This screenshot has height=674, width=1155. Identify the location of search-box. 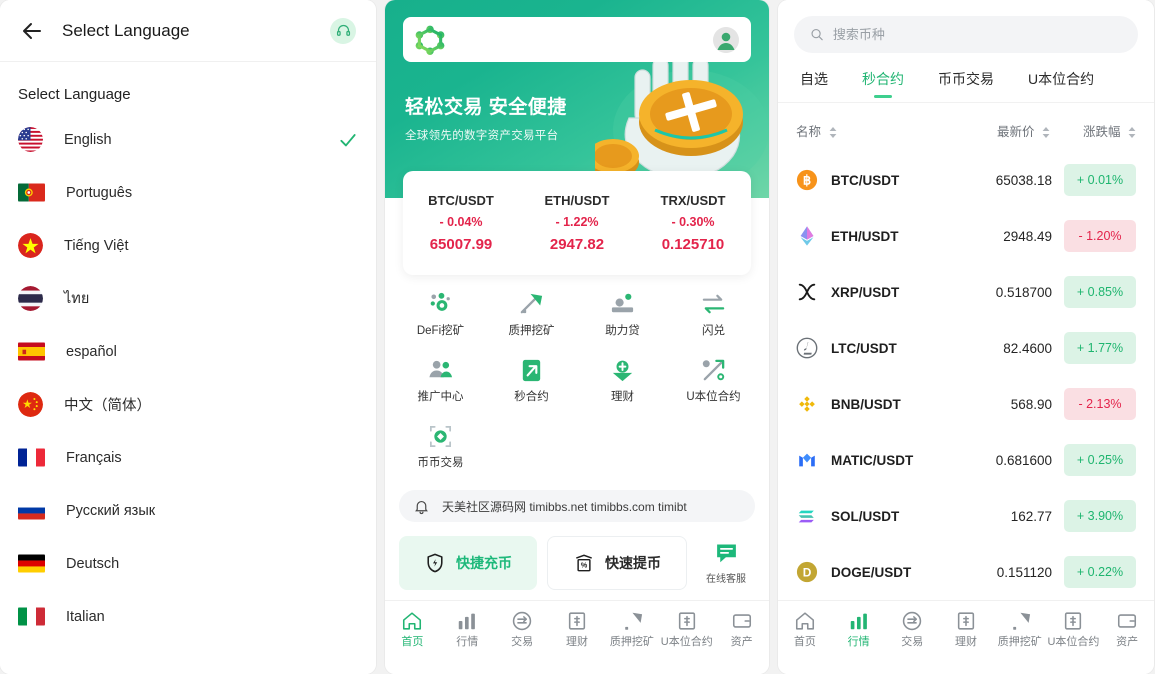
(966, 34).